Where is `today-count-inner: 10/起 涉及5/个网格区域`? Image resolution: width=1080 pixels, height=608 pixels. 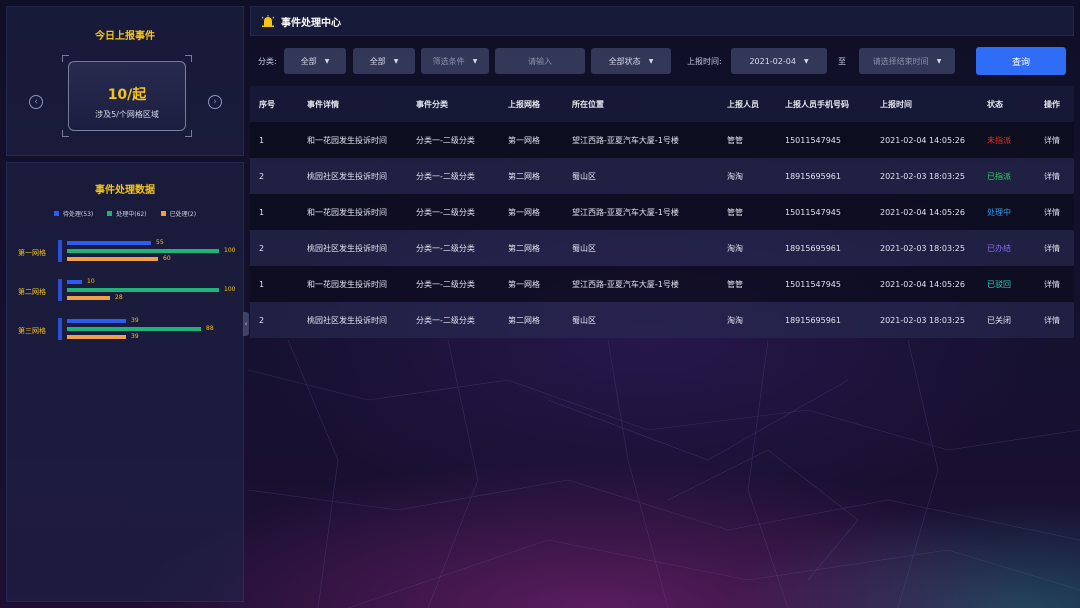 today-count-inner: 10/起 涉及5/个网格区域 is located at coordinates (127, 96).